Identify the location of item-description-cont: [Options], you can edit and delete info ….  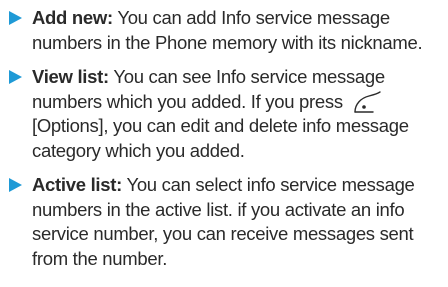
(220, 138).